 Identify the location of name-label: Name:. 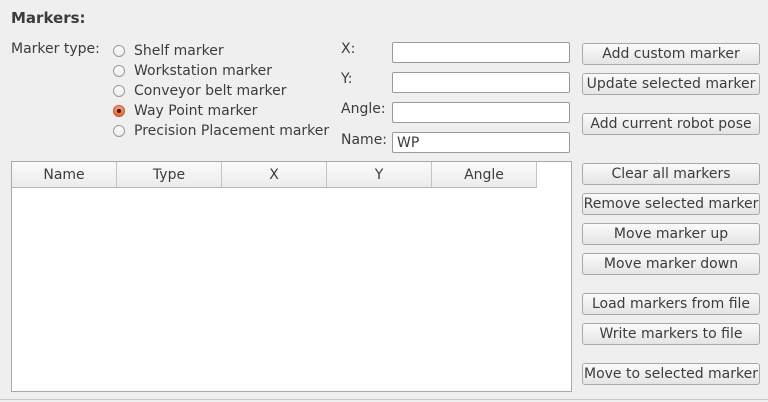
(364, 140).